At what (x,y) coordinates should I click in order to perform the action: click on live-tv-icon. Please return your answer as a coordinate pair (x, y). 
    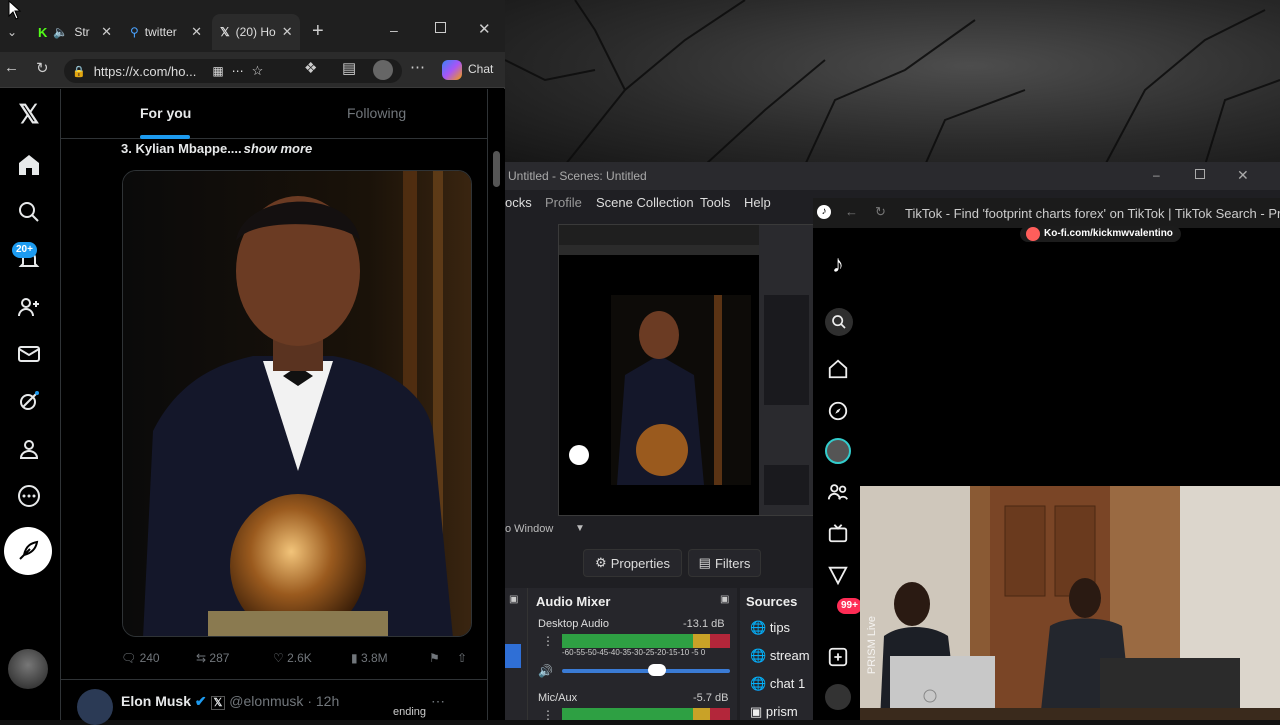
    Looking at the image, I should click on (838, 533).